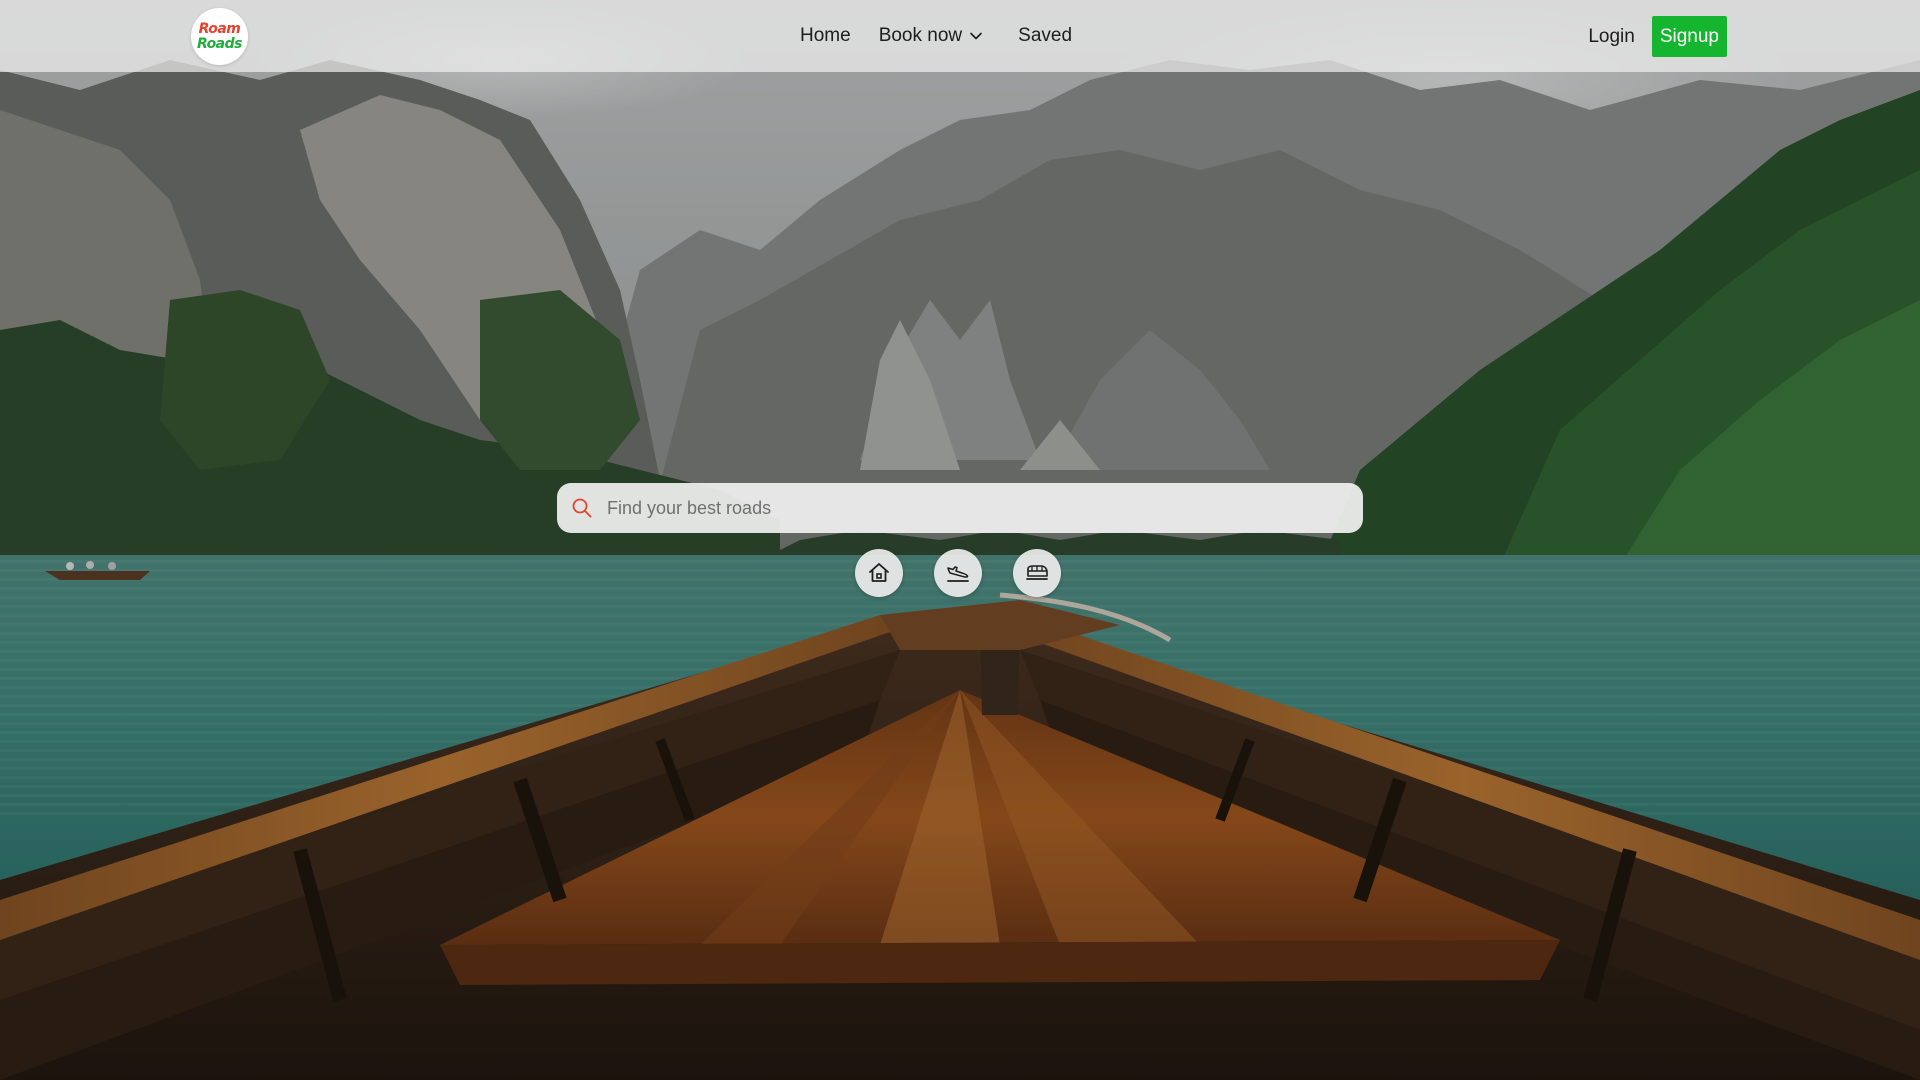 This screenshot has height=1080, width=1920. I want to click on auth-area: Login Signup, so click(1657, 36).